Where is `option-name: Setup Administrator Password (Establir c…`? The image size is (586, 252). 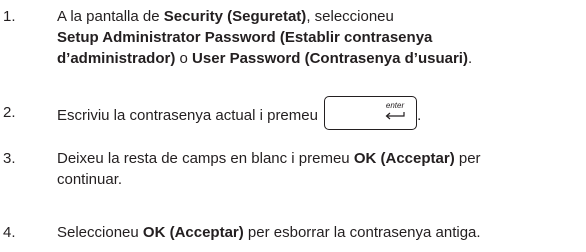
option-name: Setup Administrator Password (Establir c… is located at coordinates (245, 37).